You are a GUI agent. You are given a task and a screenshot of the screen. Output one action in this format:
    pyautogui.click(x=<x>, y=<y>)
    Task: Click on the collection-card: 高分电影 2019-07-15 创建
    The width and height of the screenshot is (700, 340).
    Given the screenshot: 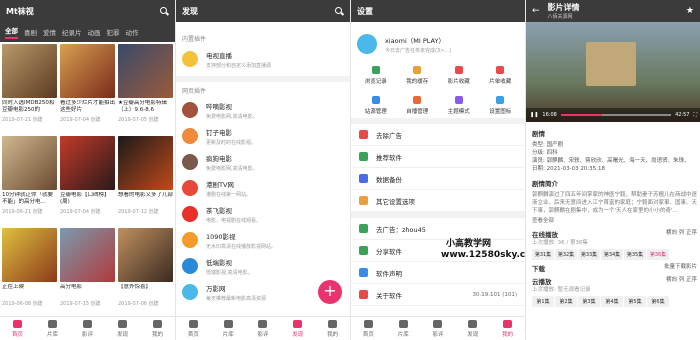 What is the action you would take?
    pyautogui.click(x=87, y=267)
    